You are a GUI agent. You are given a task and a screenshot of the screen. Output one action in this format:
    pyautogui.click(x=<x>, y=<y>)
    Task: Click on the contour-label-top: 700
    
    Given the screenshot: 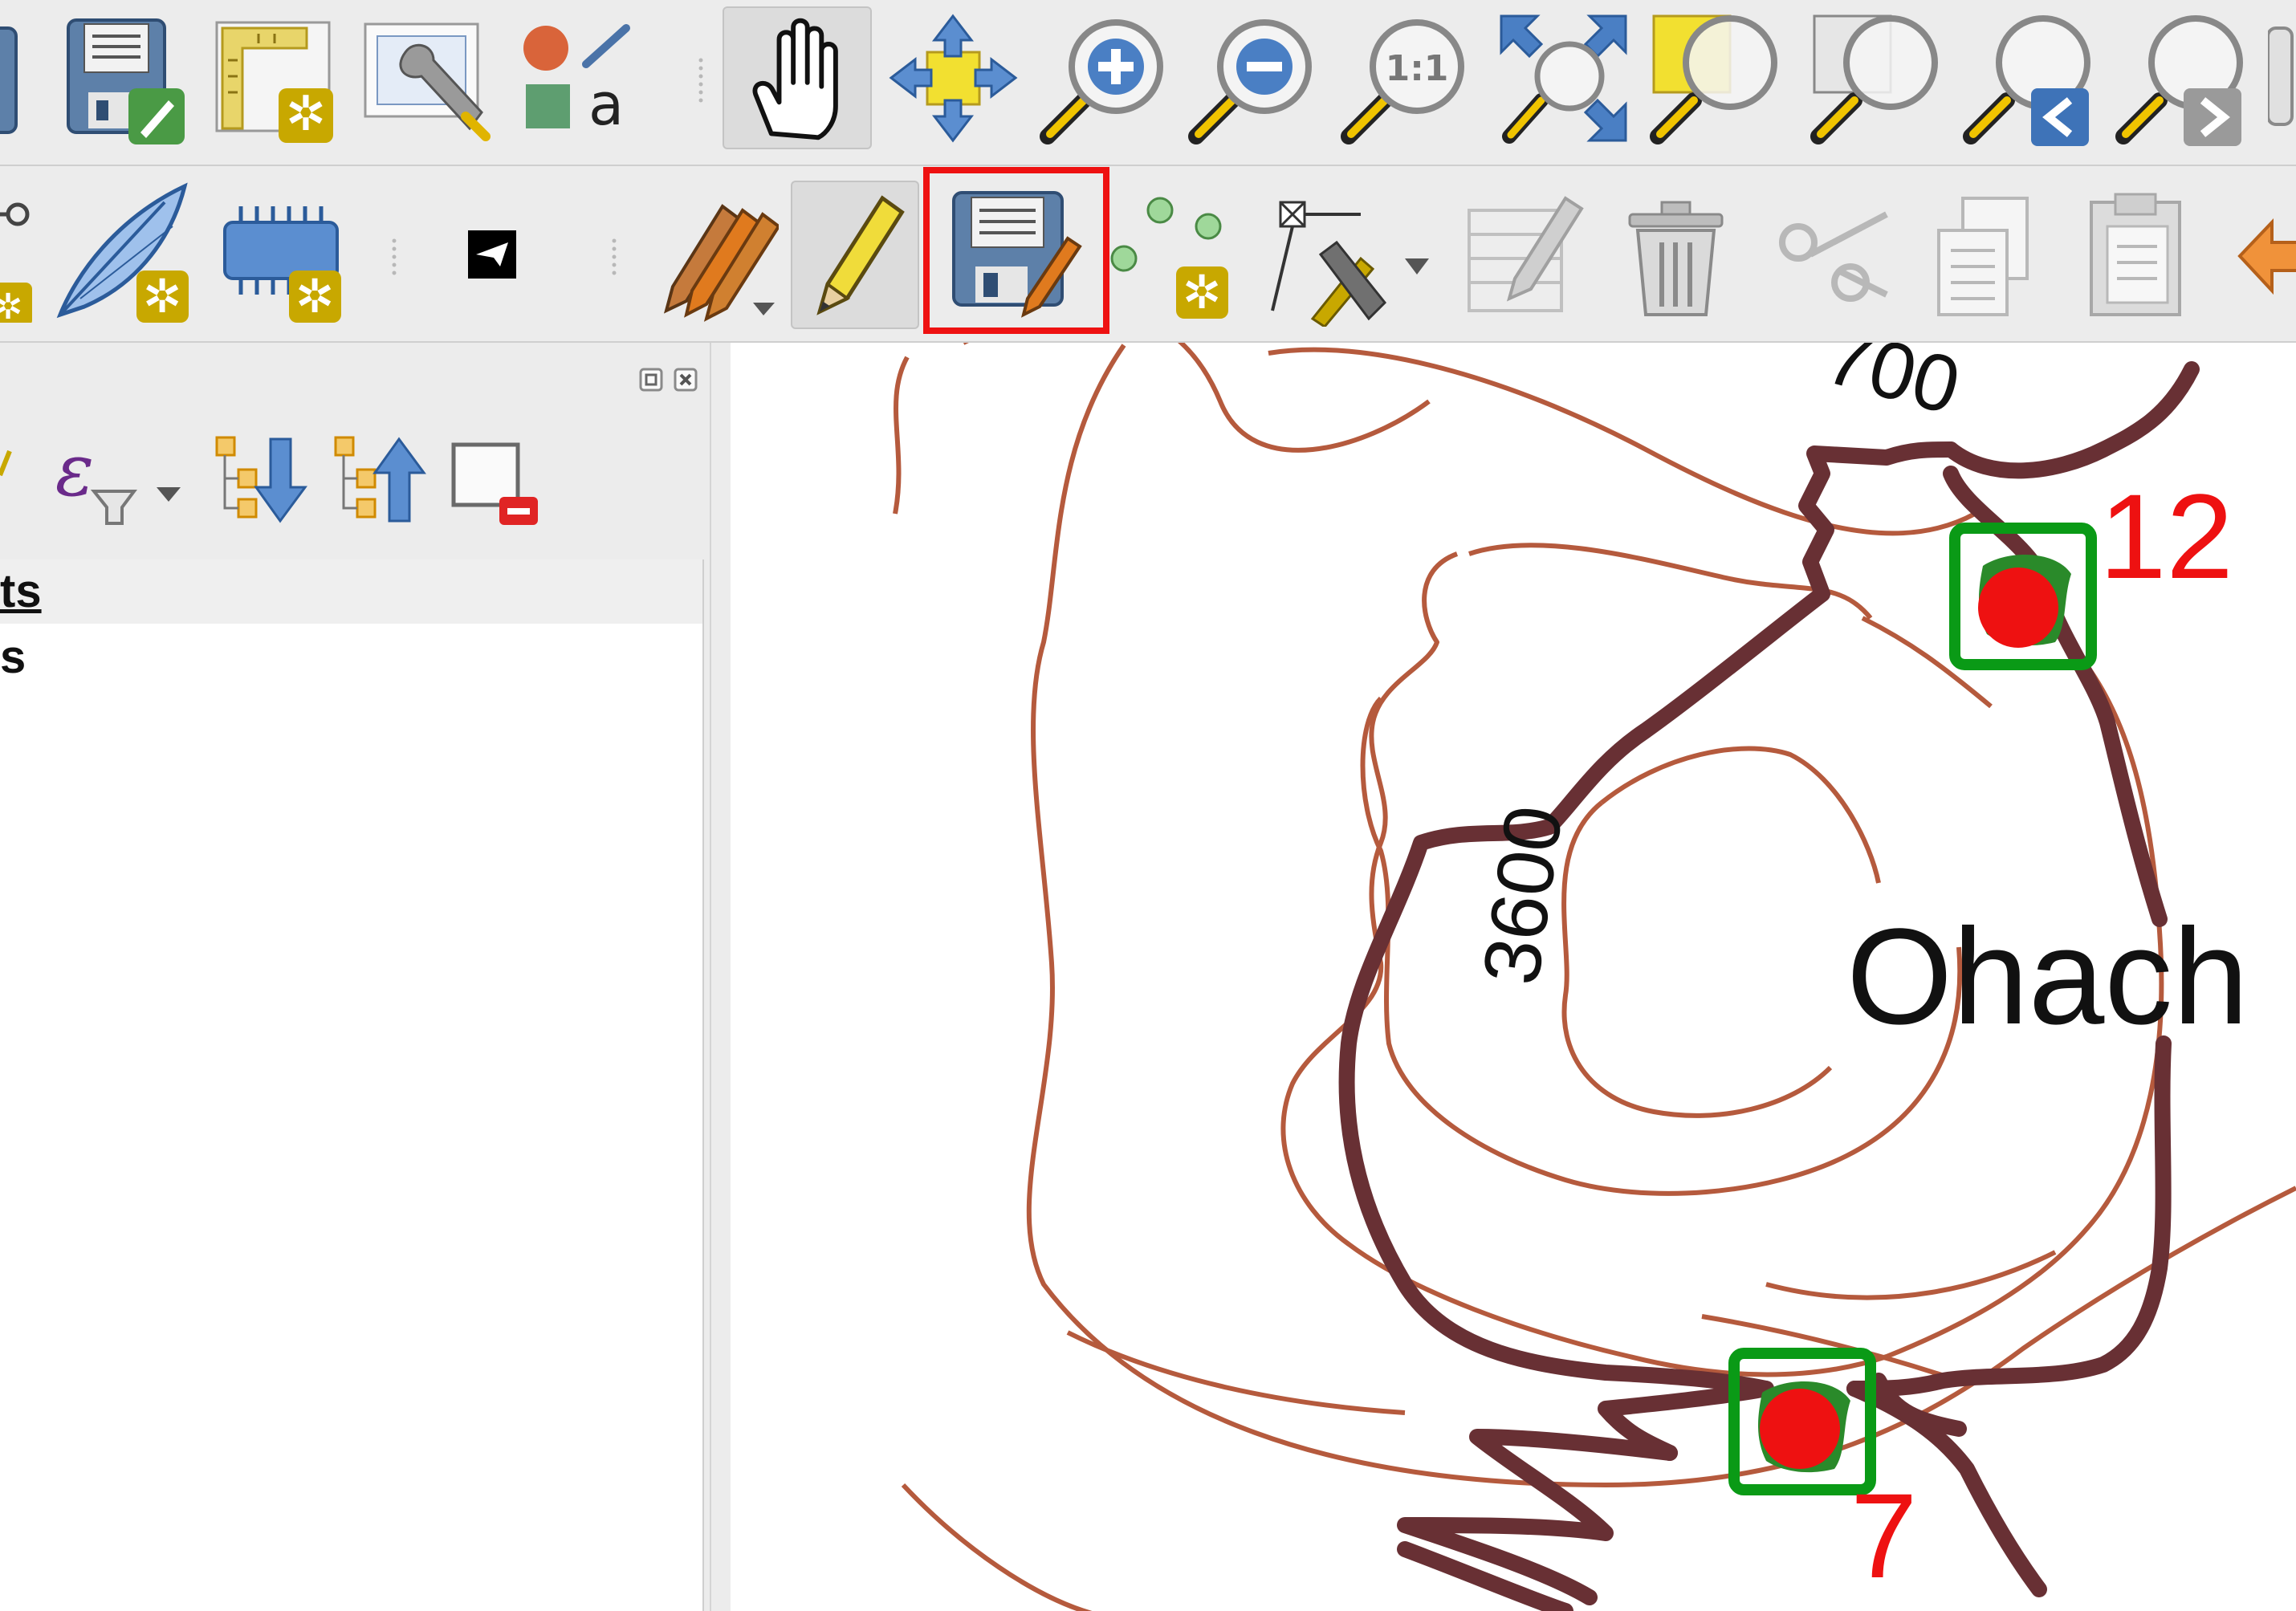 What is the action you would take?
    pyautogui.click(x=1893, y=387)
    